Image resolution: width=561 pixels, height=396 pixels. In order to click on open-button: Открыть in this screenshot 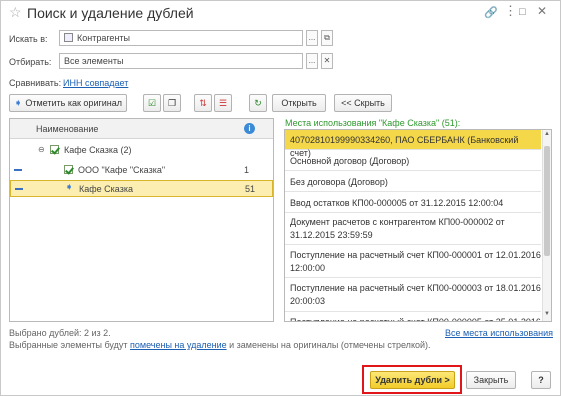, I will do `click(299, 103)`.